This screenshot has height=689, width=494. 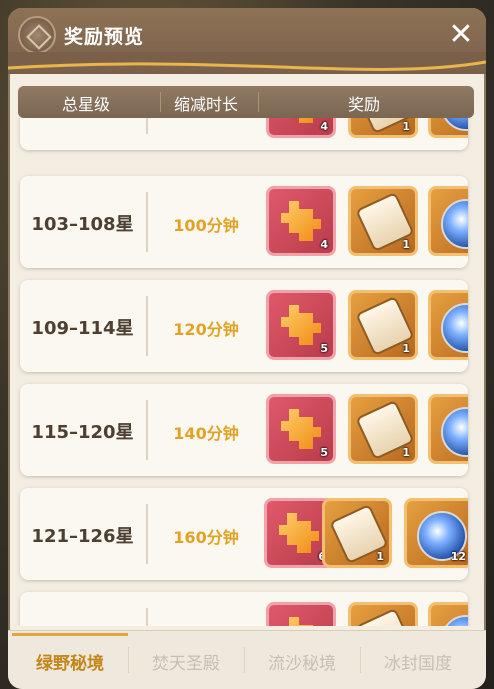 I want to click on reward-row: 97–102星85分钟41, so click(x=244, y=134).